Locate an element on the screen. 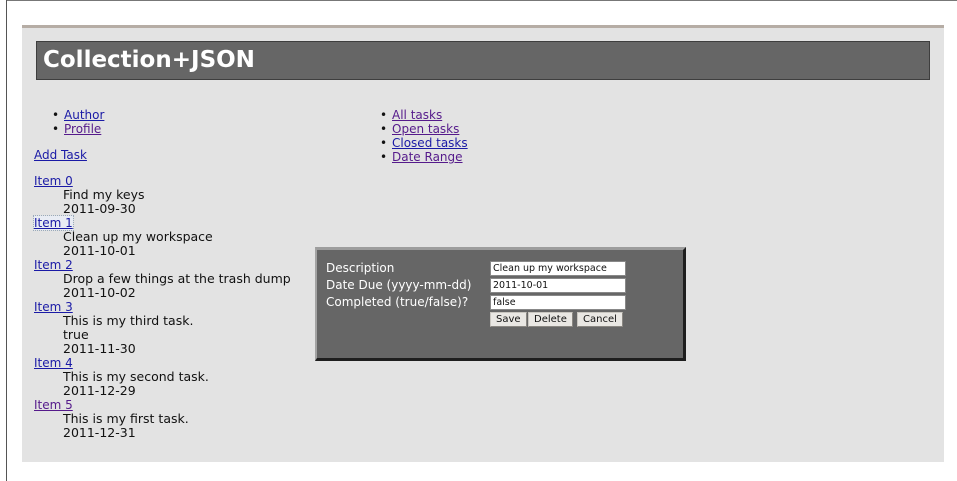 The image size is (957, 481). all-tasks-link: All tasks is located at coordinates (417, 115).